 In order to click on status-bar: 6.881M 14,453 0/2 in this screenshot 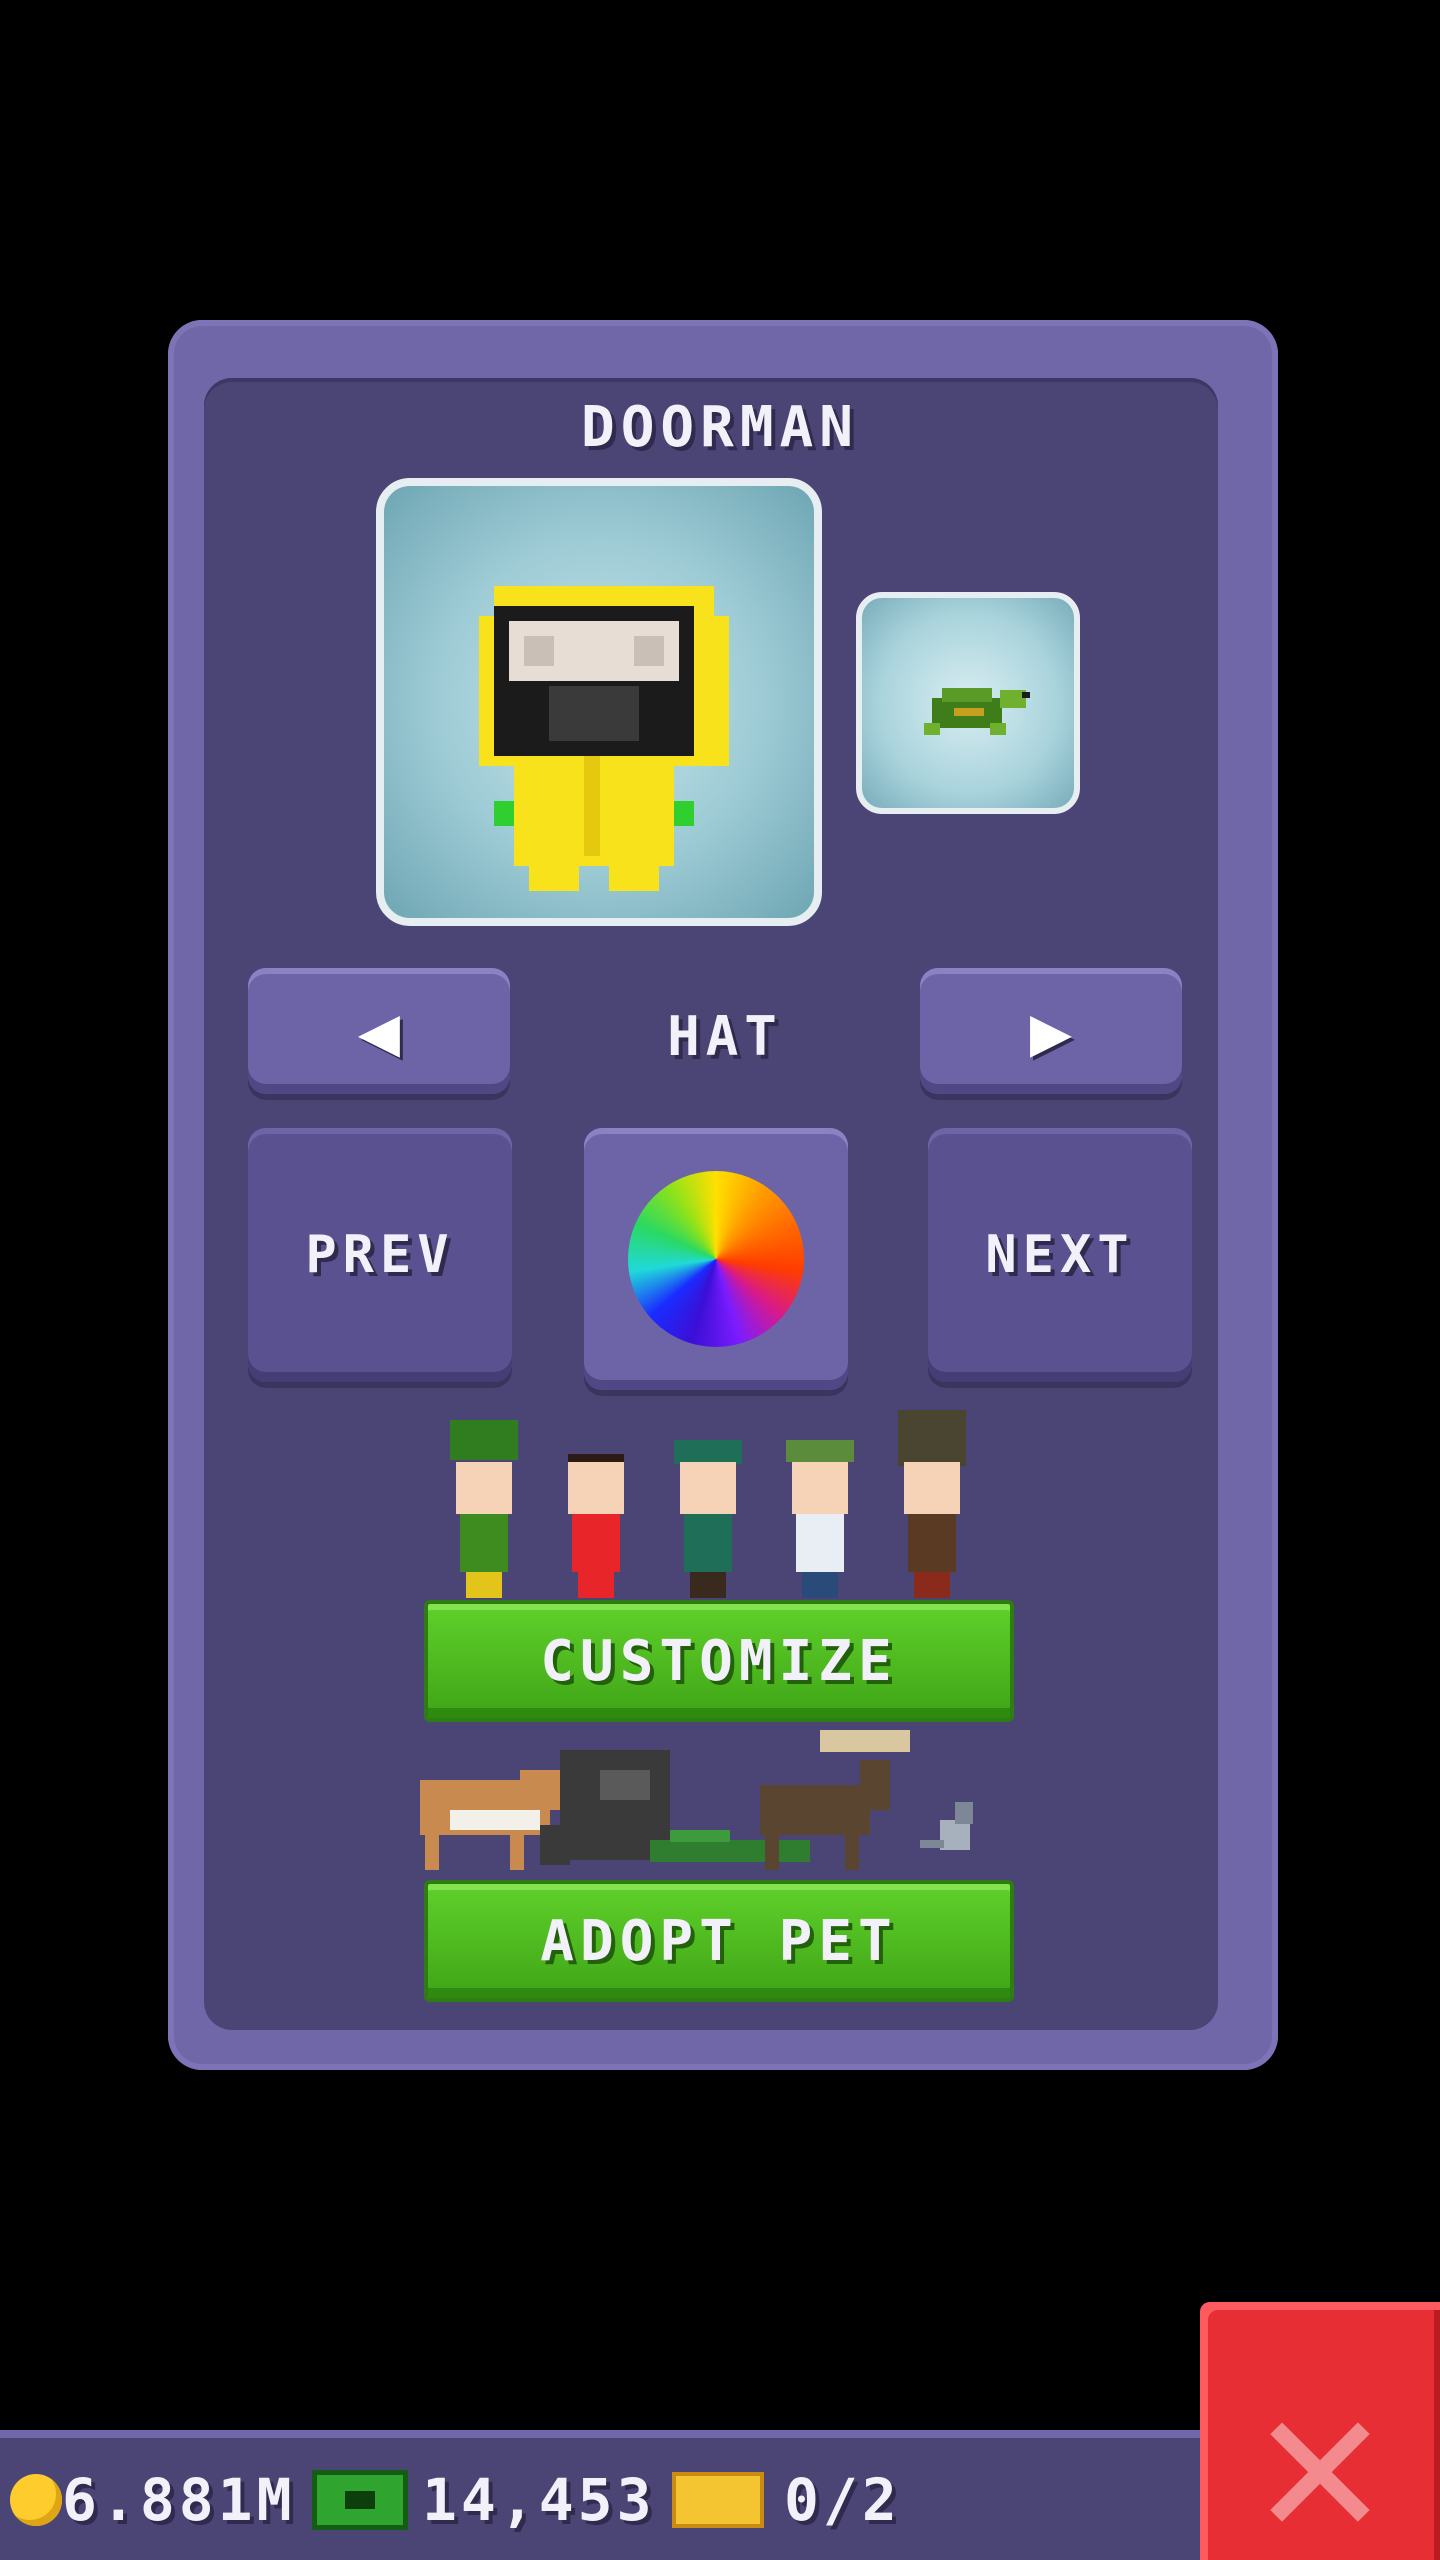, I will do `click(600, 2495)`.